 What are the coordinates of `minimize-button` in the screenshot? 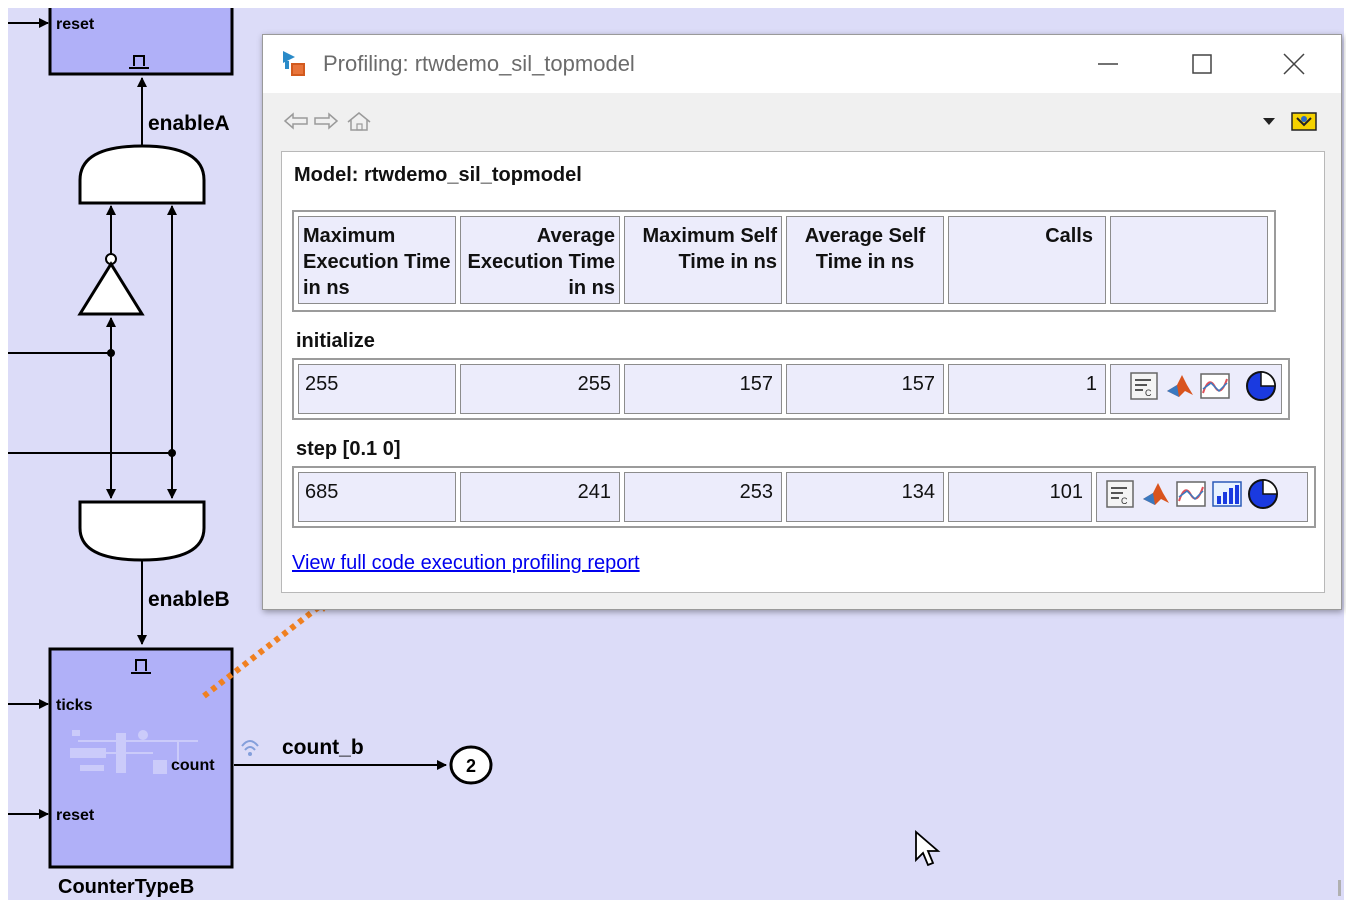 It's located at (1108, 64).